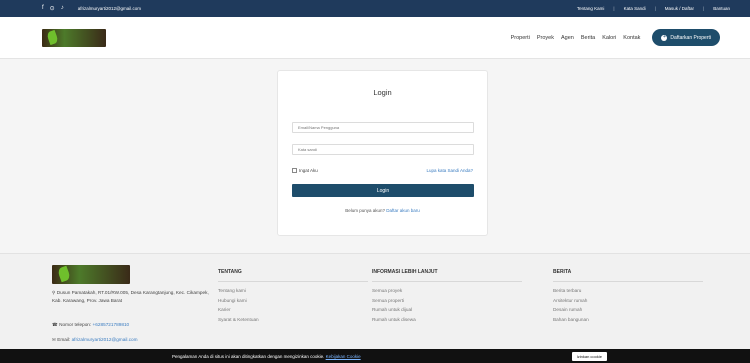 The image size is (750, 363). I want to click on social-links: f ⊙ ♪, so click(53, 8).